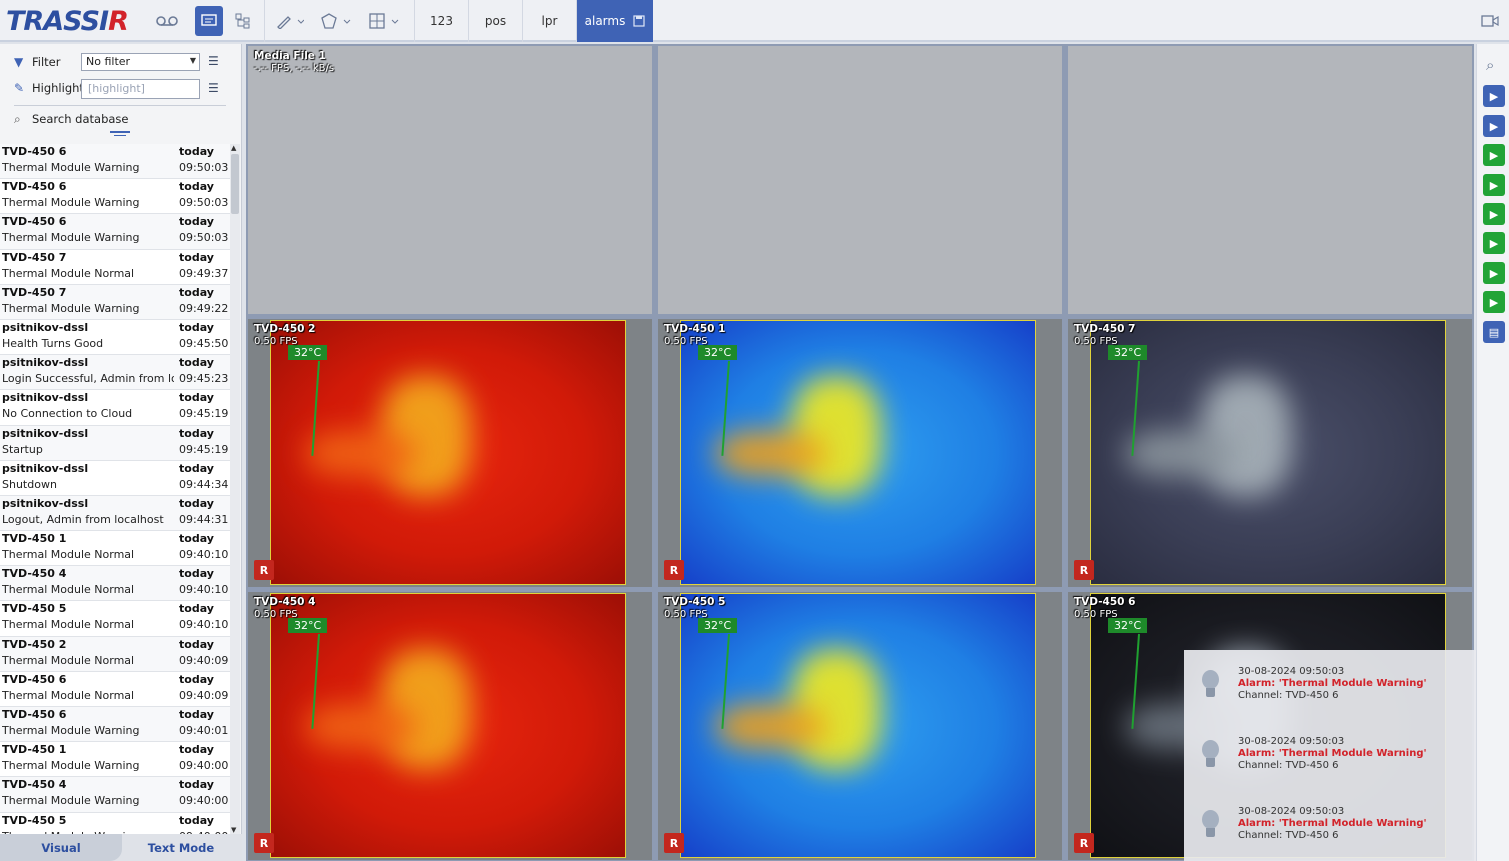 This screenshot has width=1509, height=861. Describe the element at coordinates (695, 602) in the screenshot. I see `camera-title: TVD-450 5` at that location.